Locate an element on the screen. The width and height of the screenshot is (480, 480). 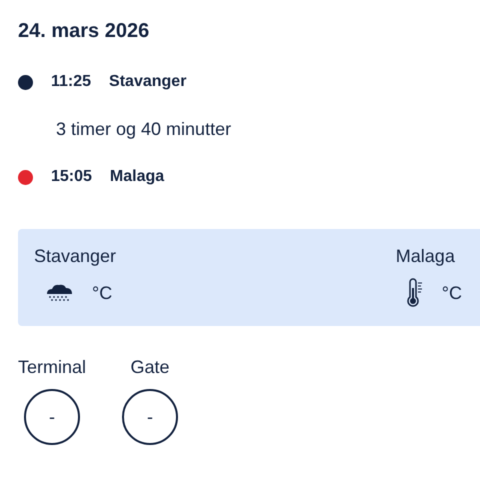
stop-city: Stavanger is located at coordinates (147, 82).